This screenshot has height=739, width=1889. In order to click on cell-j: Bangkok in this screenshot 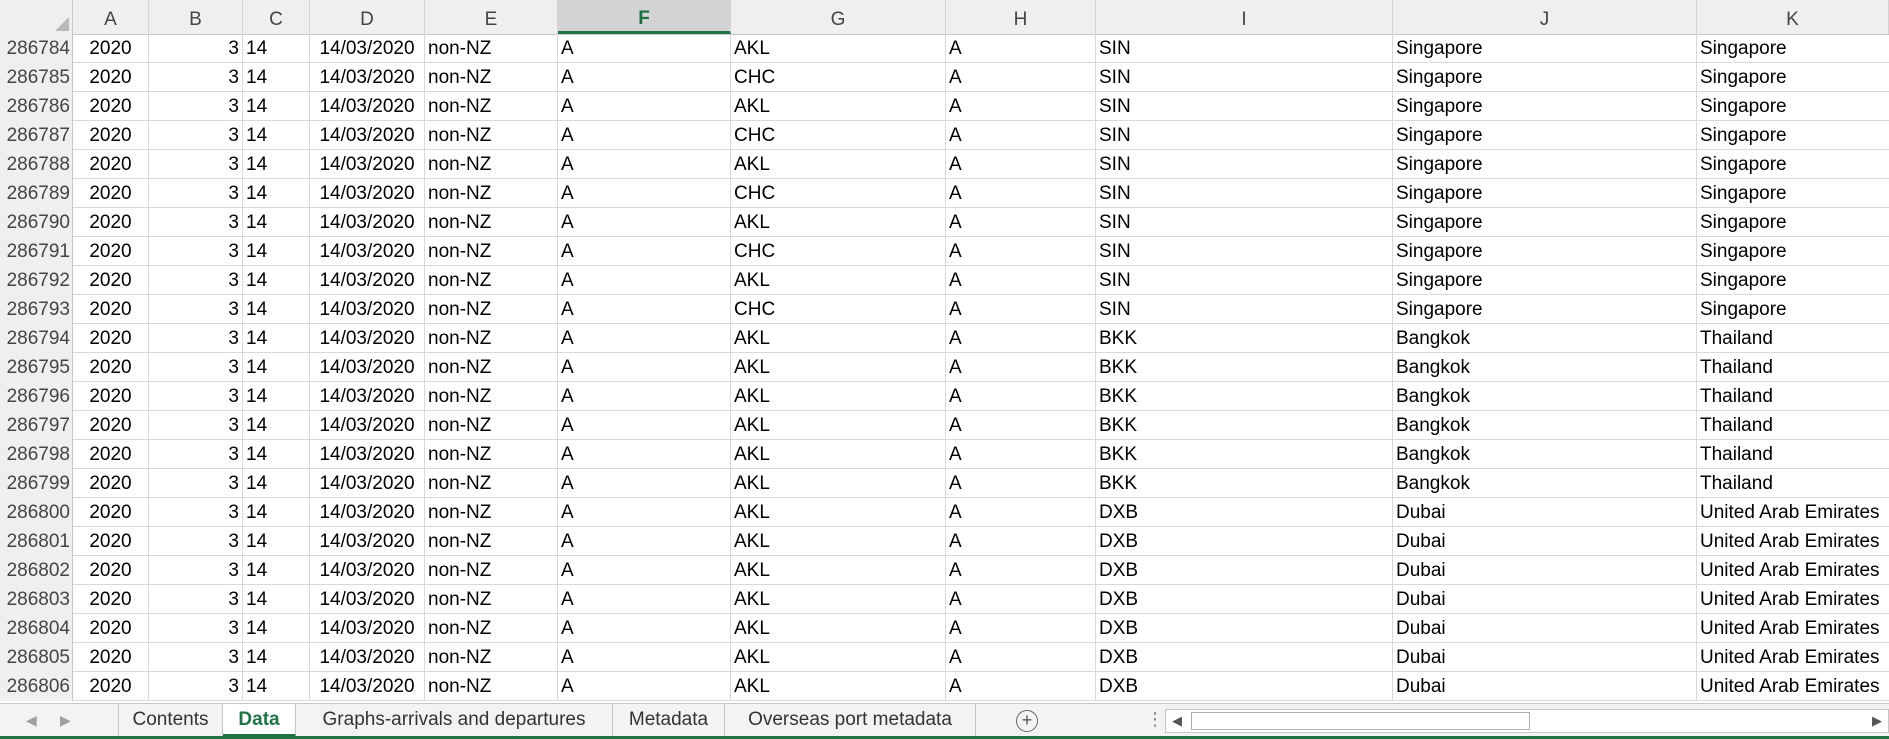, I will do `click(1545, 454)`.